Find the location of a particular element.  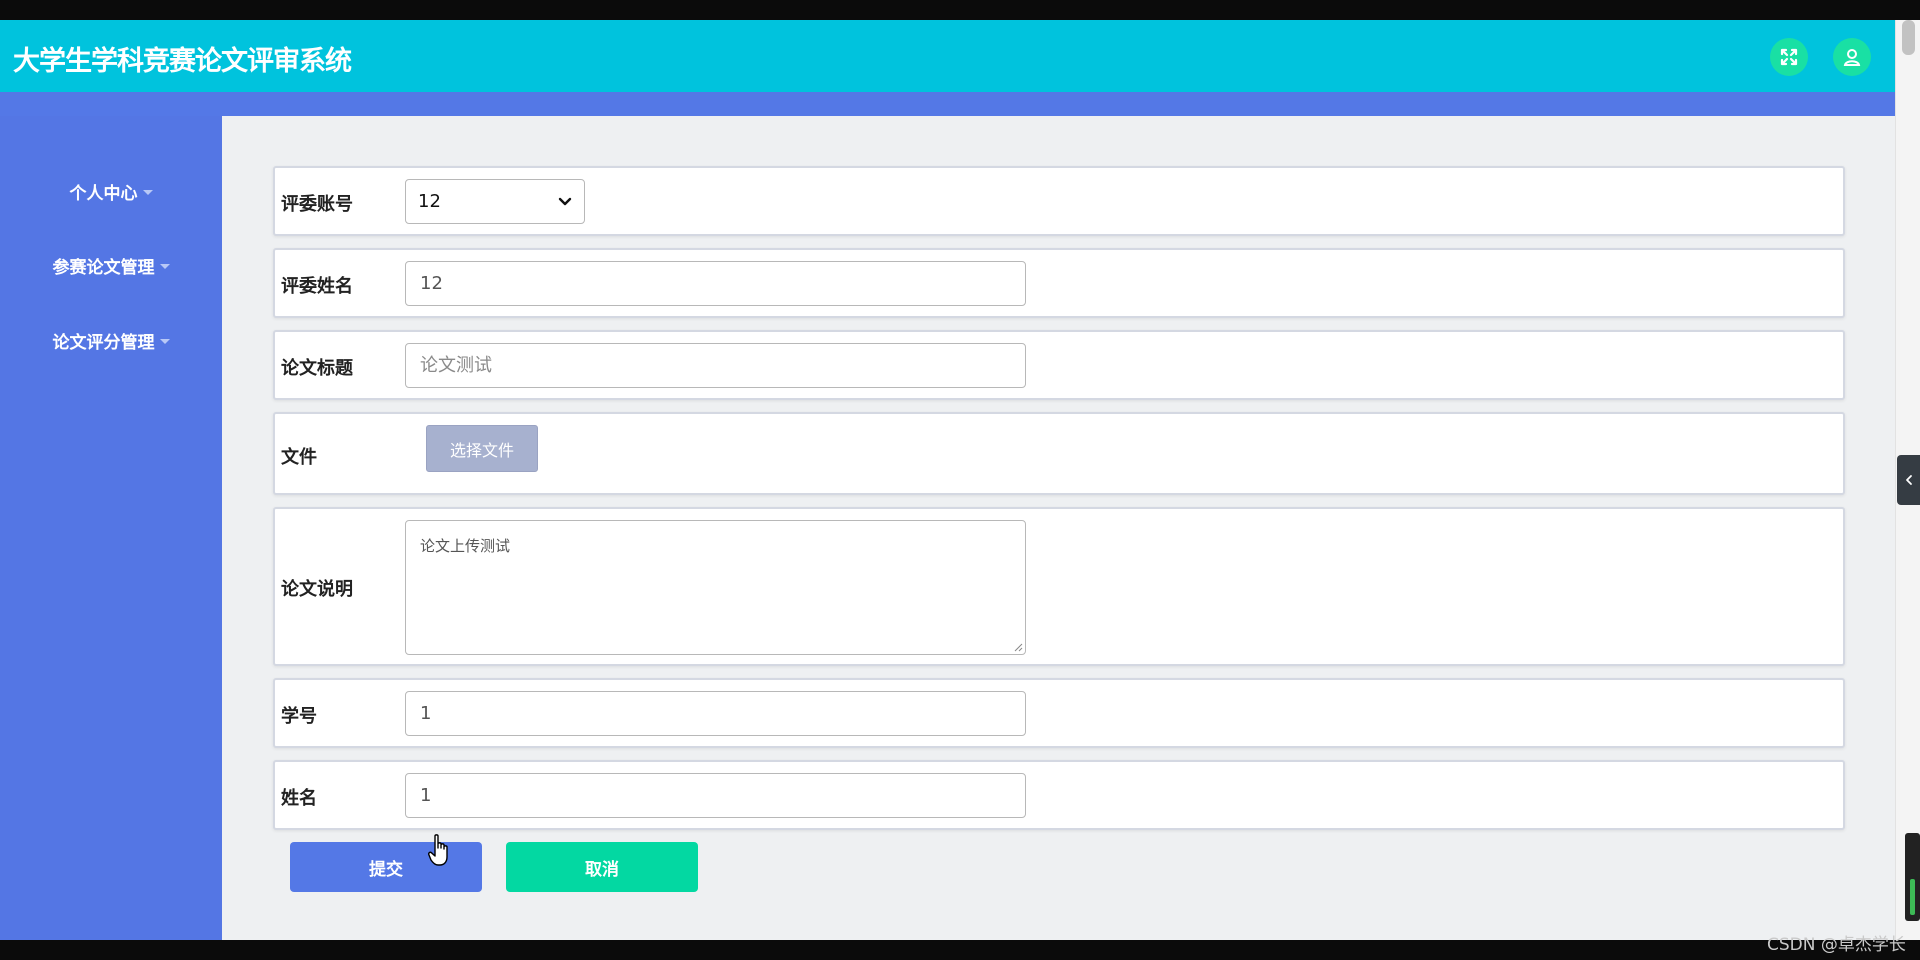

fullscreen-button is located at coordinates (1789, 57).